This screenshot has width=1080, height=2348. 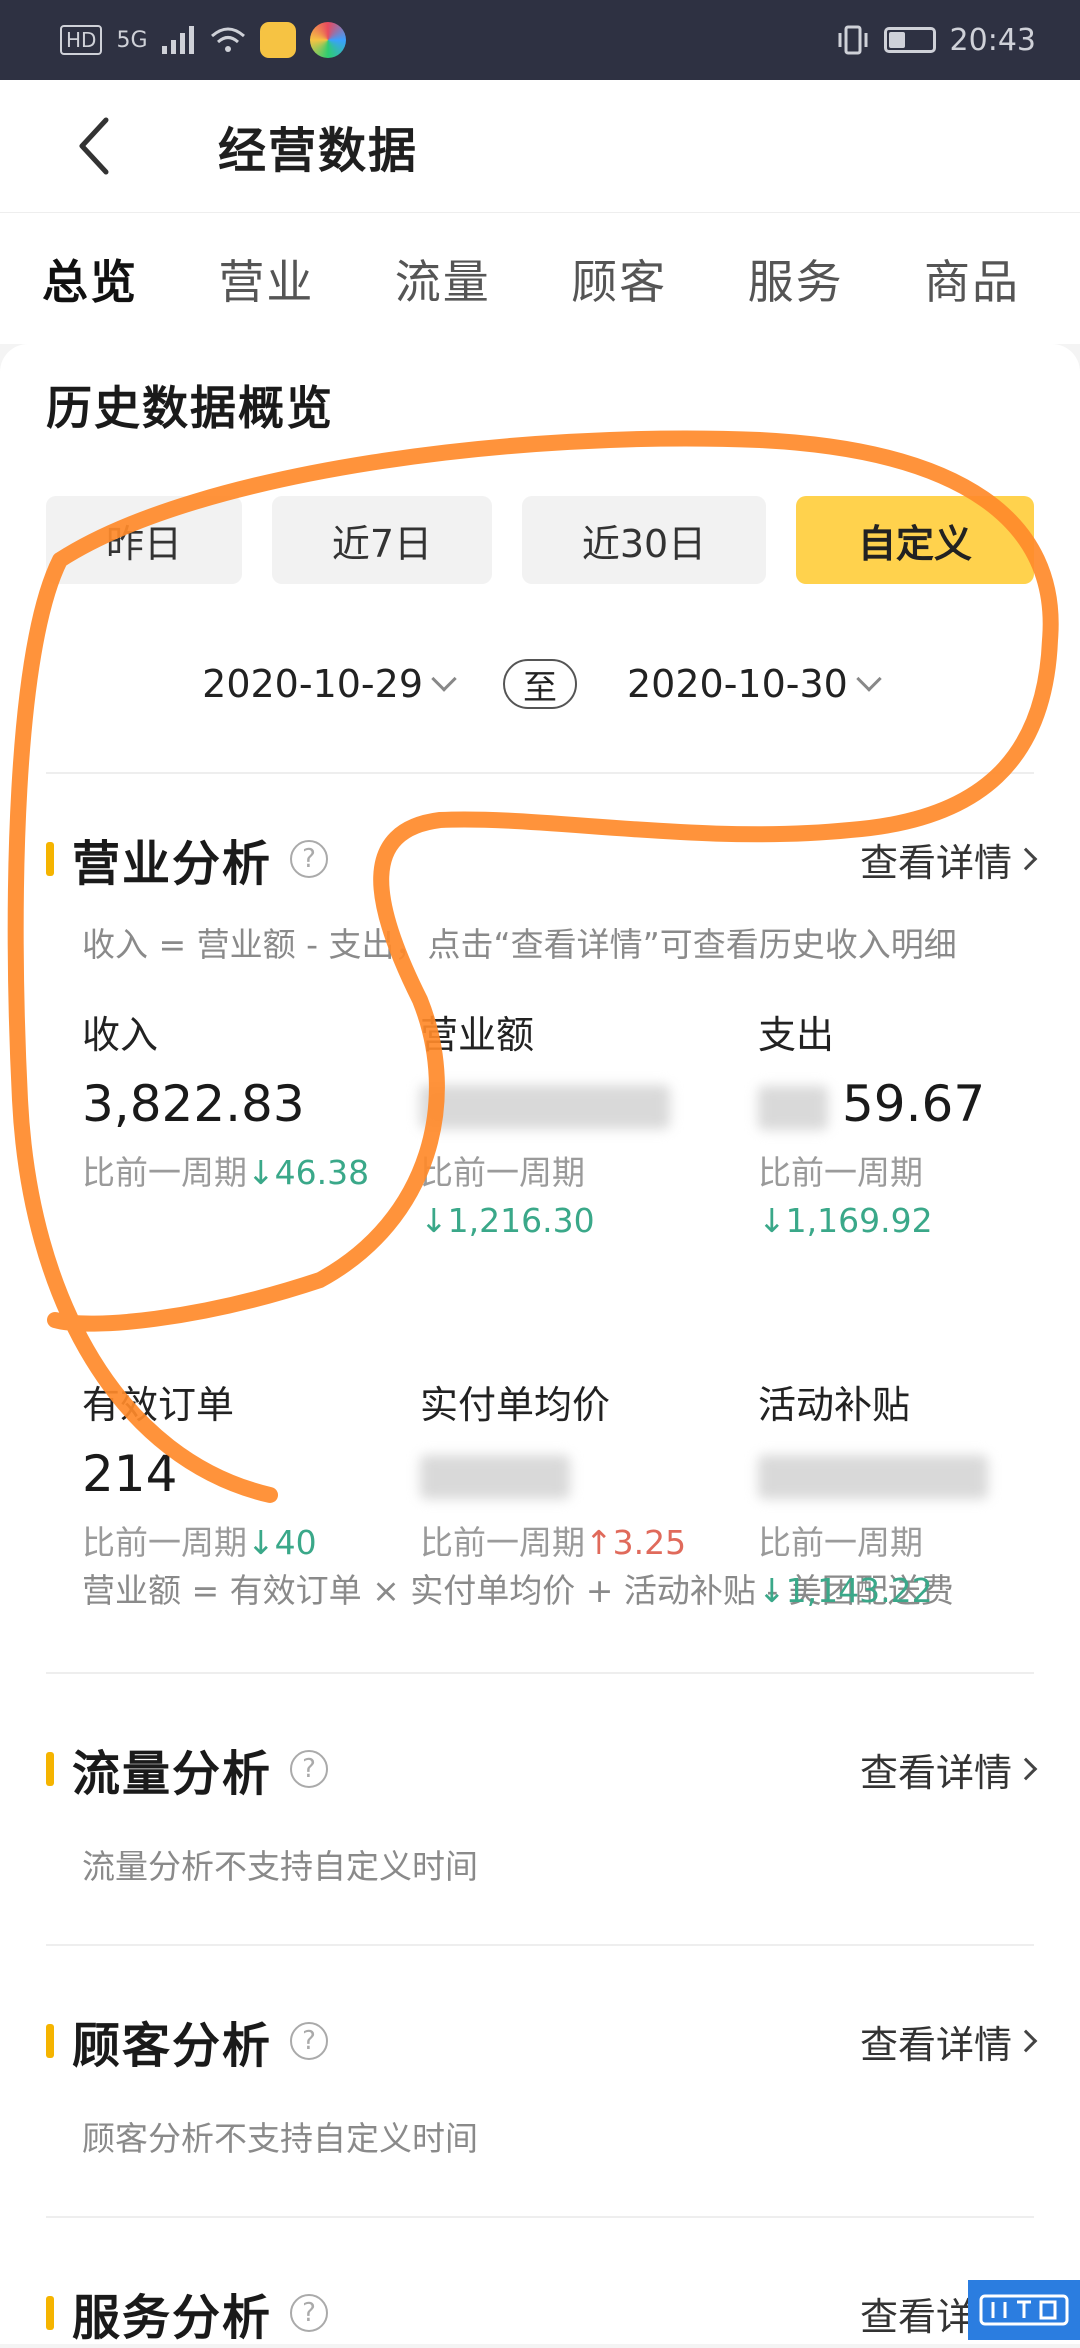 I want to click on metric-label: 收入, so click(x=120, y=1035).